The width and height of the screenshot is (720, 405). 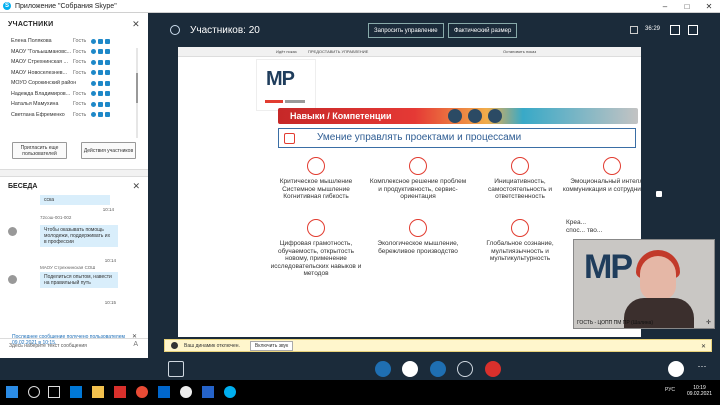 I want to click on chrome-icon, so click(x=142, y=392).